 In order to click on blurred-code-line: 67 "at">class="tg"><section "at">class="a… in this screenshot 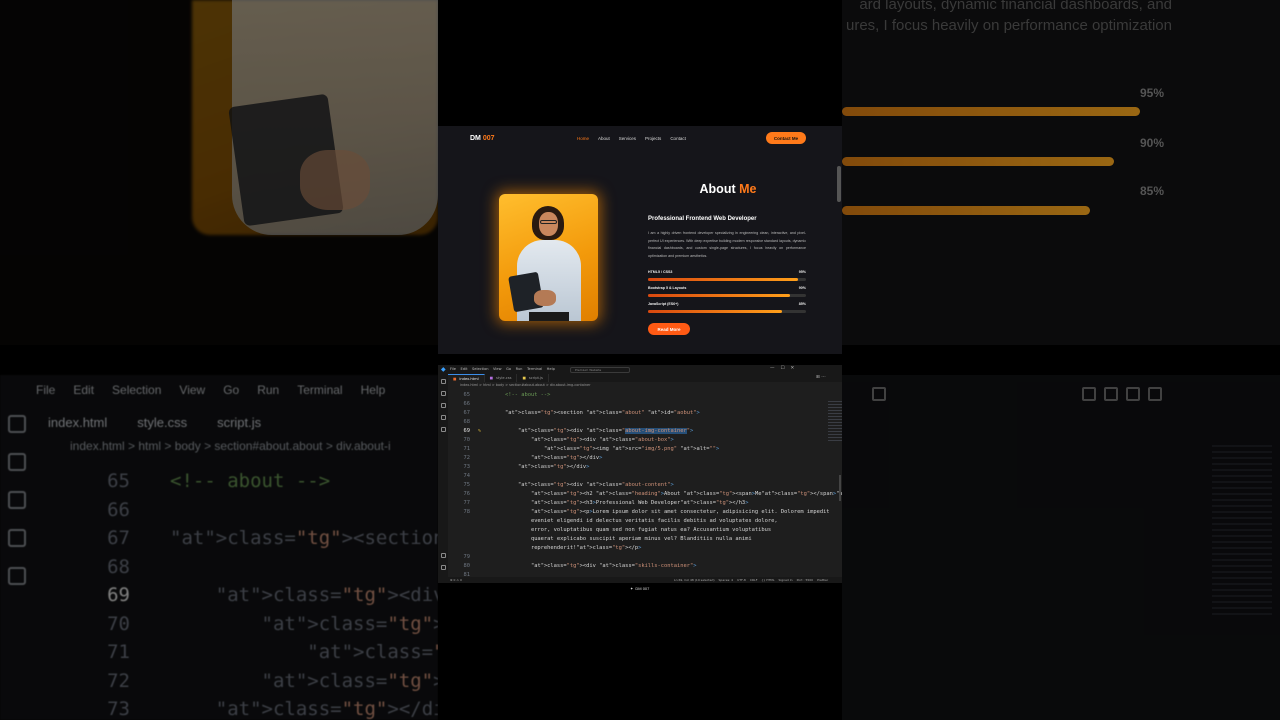, I will do `click(254, 538)`.